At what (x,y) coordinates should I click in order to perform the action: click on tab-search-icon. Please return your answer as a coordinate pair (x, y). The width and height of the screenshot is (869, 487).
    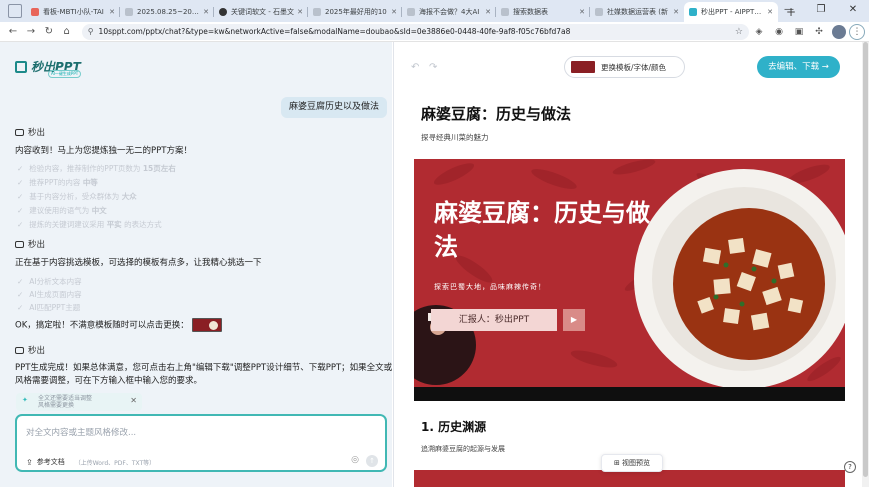
    Looking at the image, I should click on (15, 11).